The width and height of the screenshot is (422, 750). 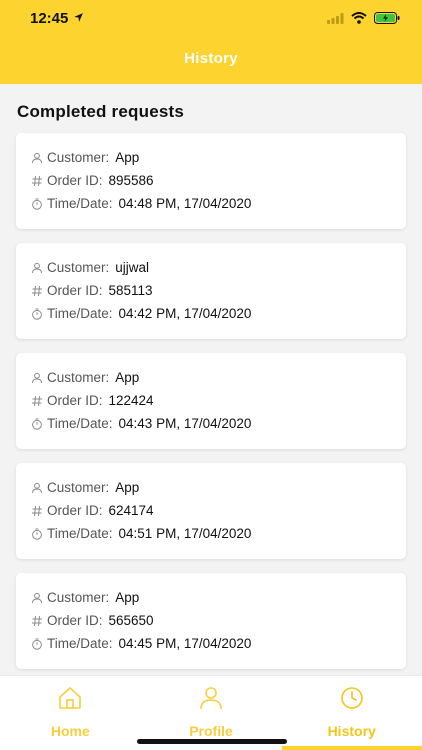 What do you see at coordinates (78, 18) in the screenshot?
I see `location-arrow-icon` at bounding box center [78, 18].